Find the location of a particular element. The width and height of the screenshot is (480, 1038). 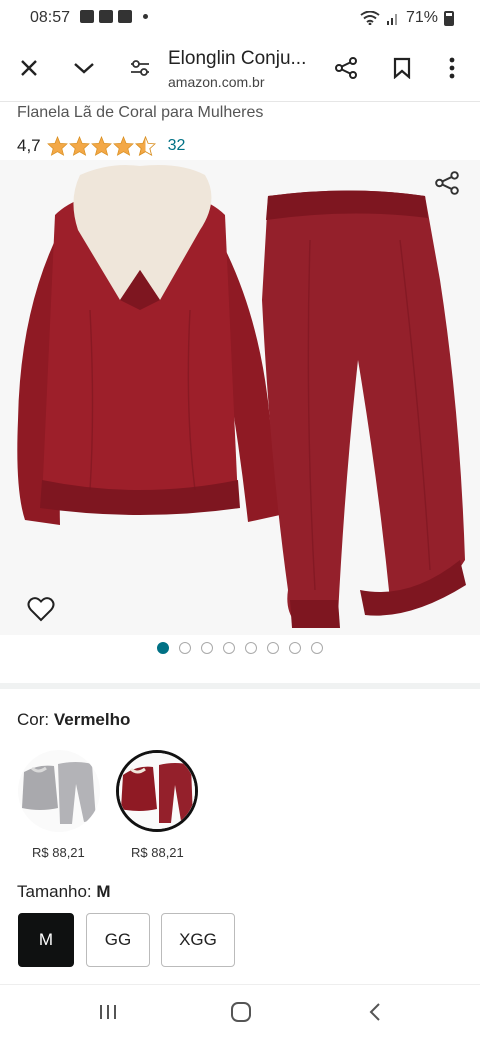

review-count-link: 32 is located at coordinates (177, 146).